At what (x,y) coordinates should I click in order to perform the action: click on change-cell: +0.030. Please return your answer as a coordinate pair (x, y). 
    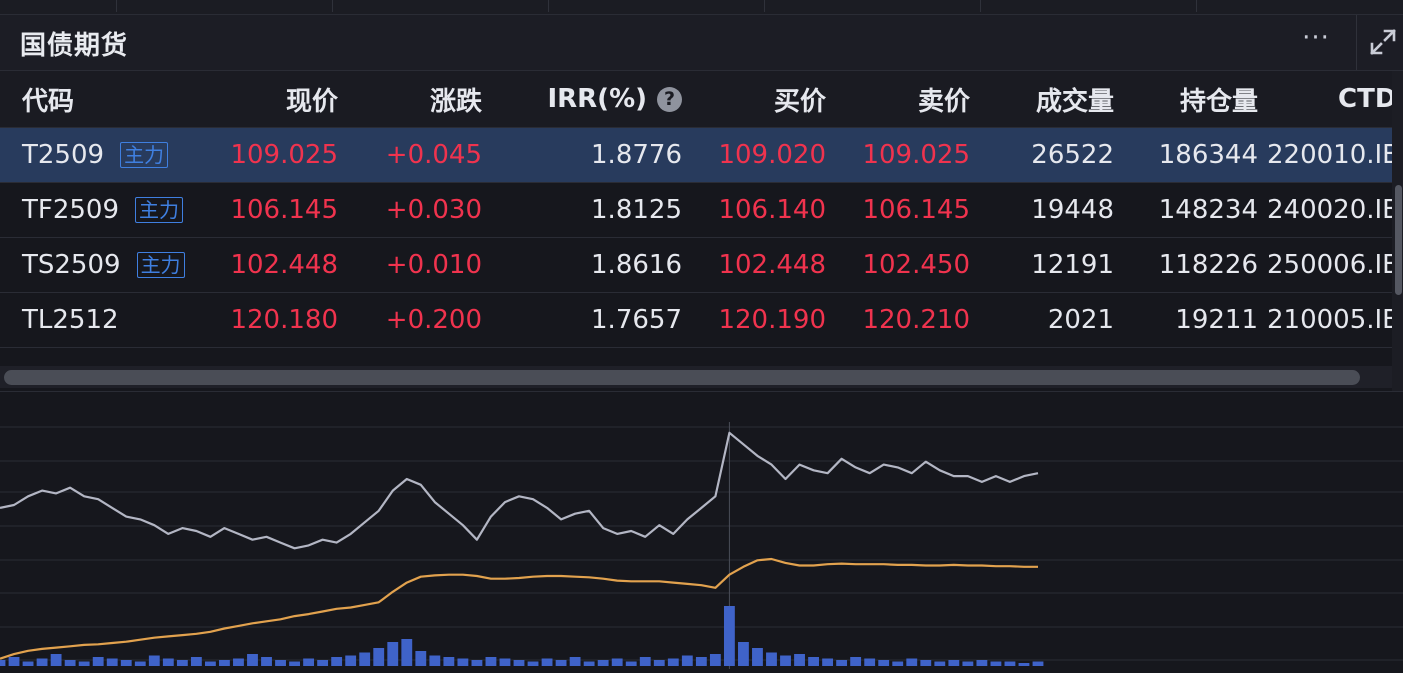
    Looking at the image, I should click on (433, 210).